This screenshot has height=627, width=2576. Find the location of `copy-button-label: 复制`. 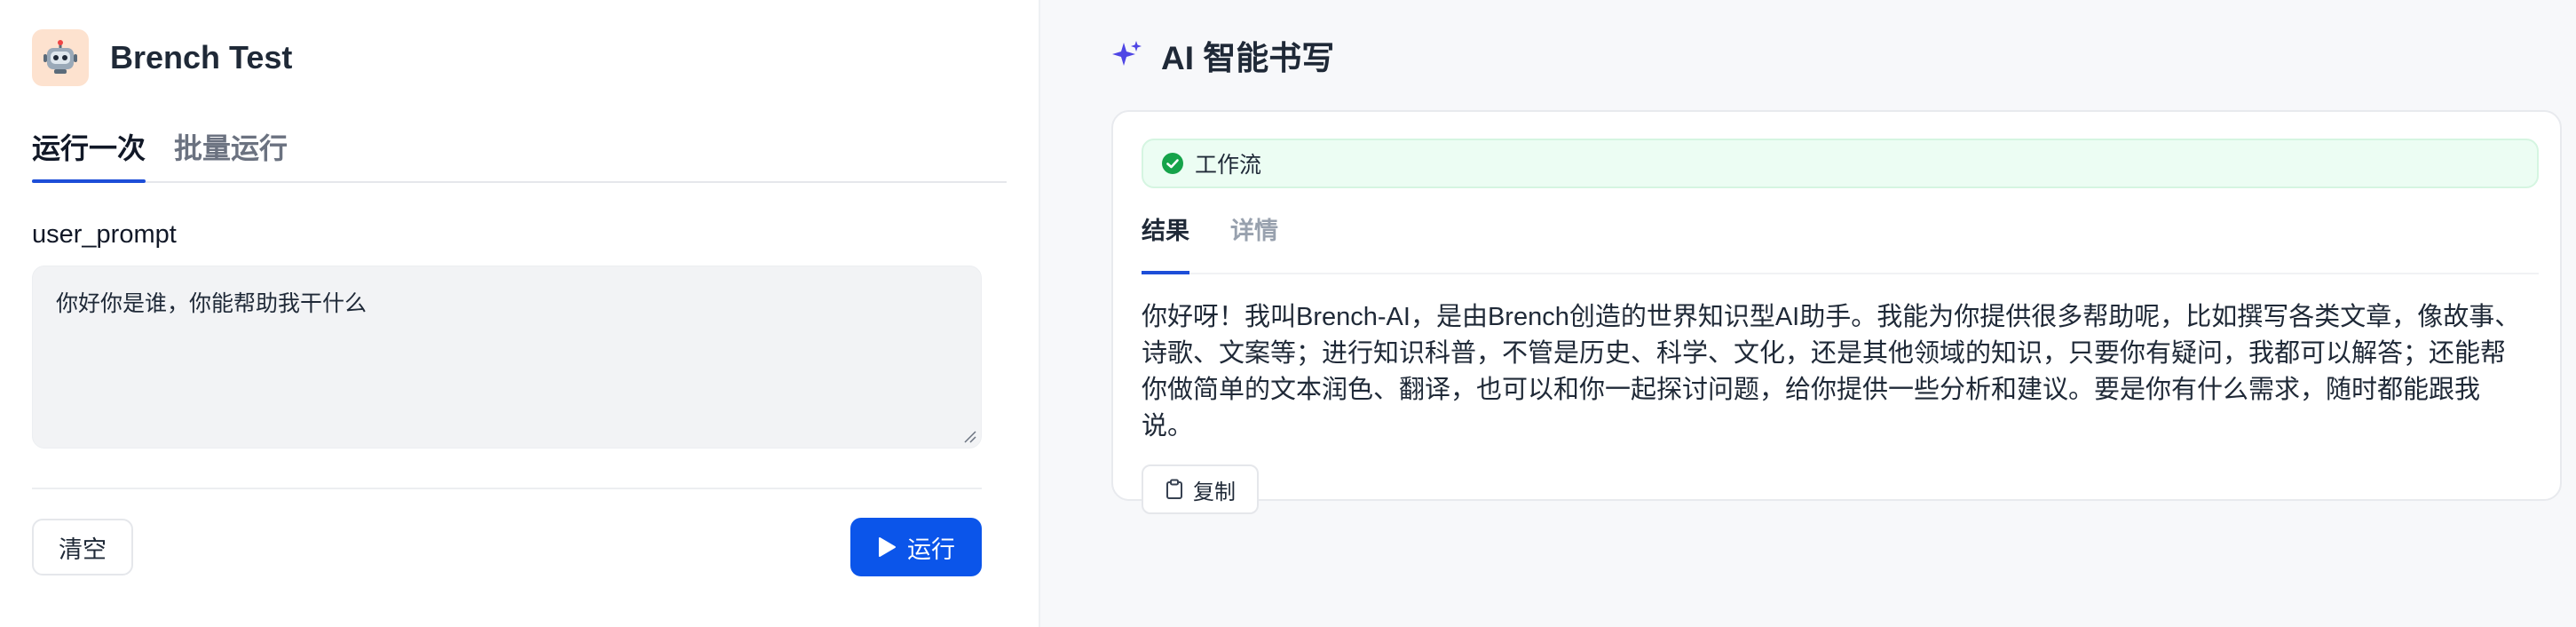

copy-button-label: 复制 is located at coordinates (1214, 492).